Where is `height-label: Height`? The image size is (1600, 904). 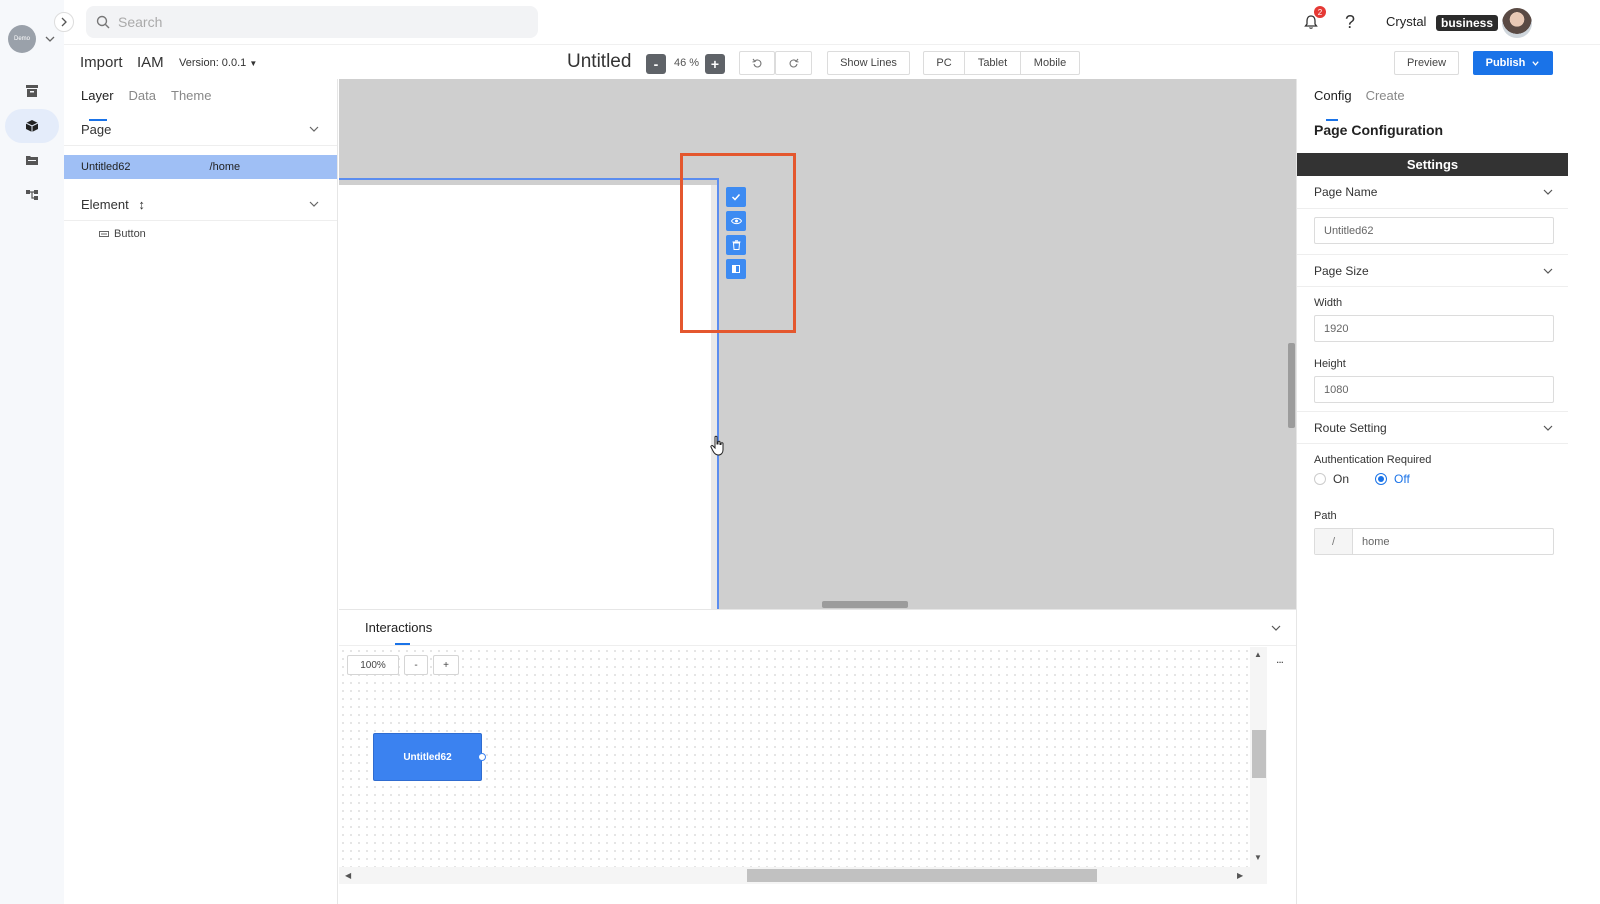
height-label: Height is located at coordinates (1330, 364).